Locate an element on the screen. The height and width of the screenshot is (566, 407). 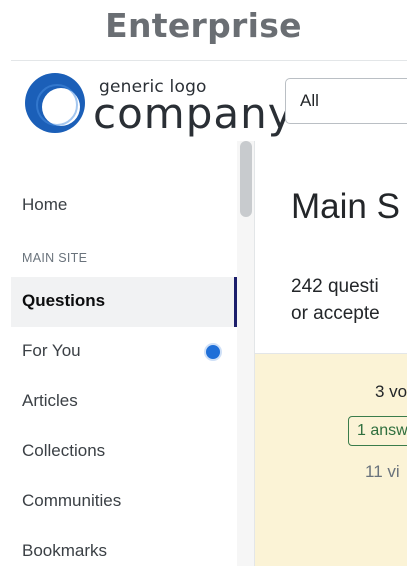
sidebar-item-label: Bookmarks is located at coordinates (65, 550).